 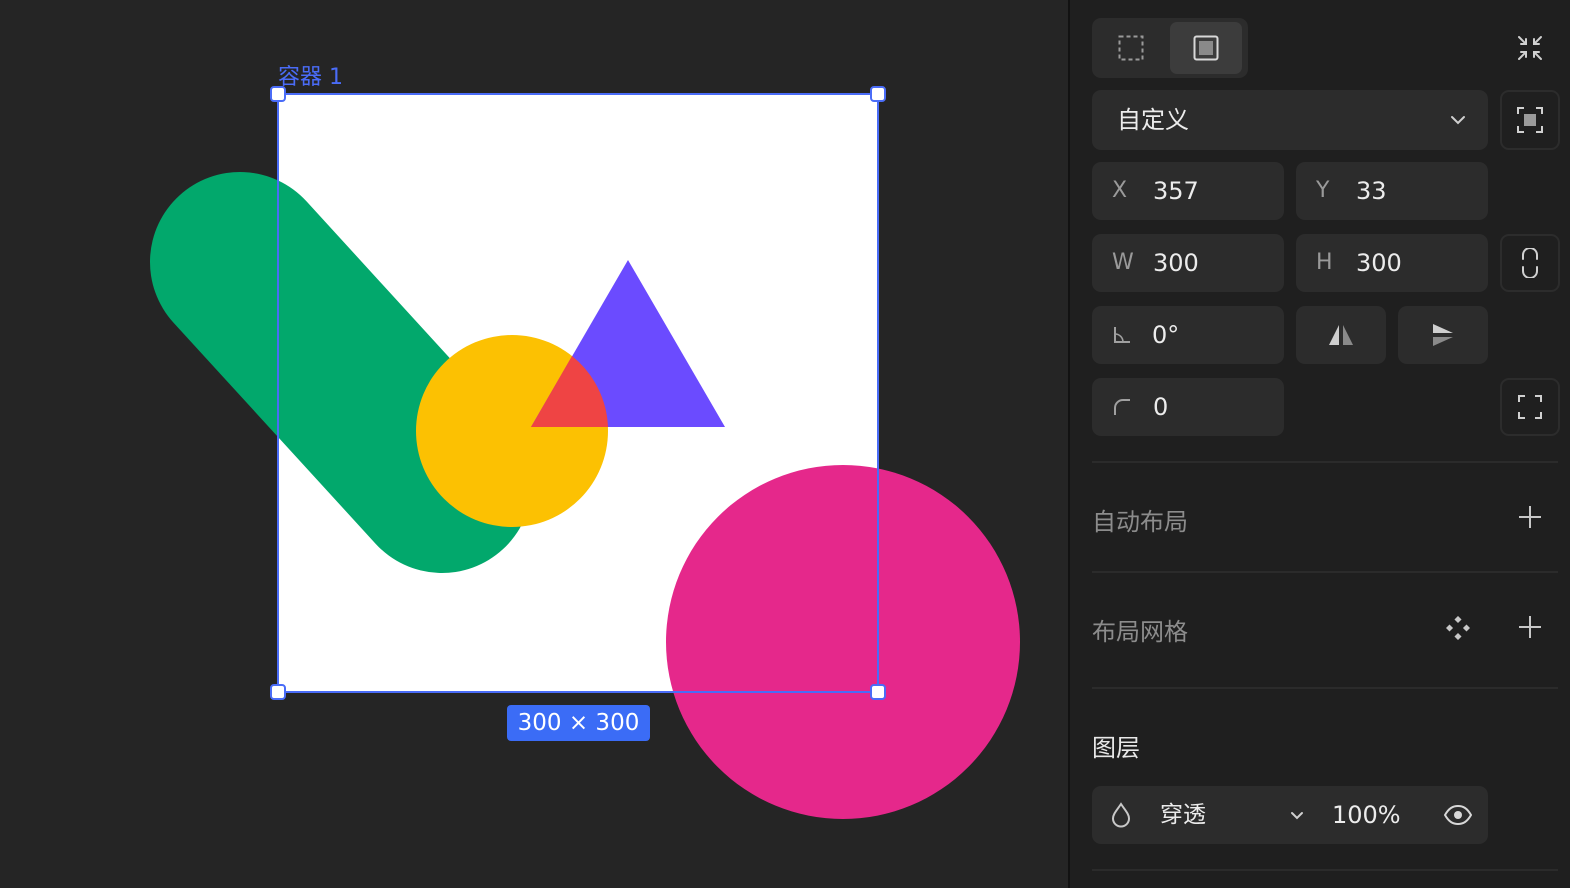 What do you see at coordinates (1324, 262) in the screenshot?
I see `h-label: H` at bounding box center [1324, 262].